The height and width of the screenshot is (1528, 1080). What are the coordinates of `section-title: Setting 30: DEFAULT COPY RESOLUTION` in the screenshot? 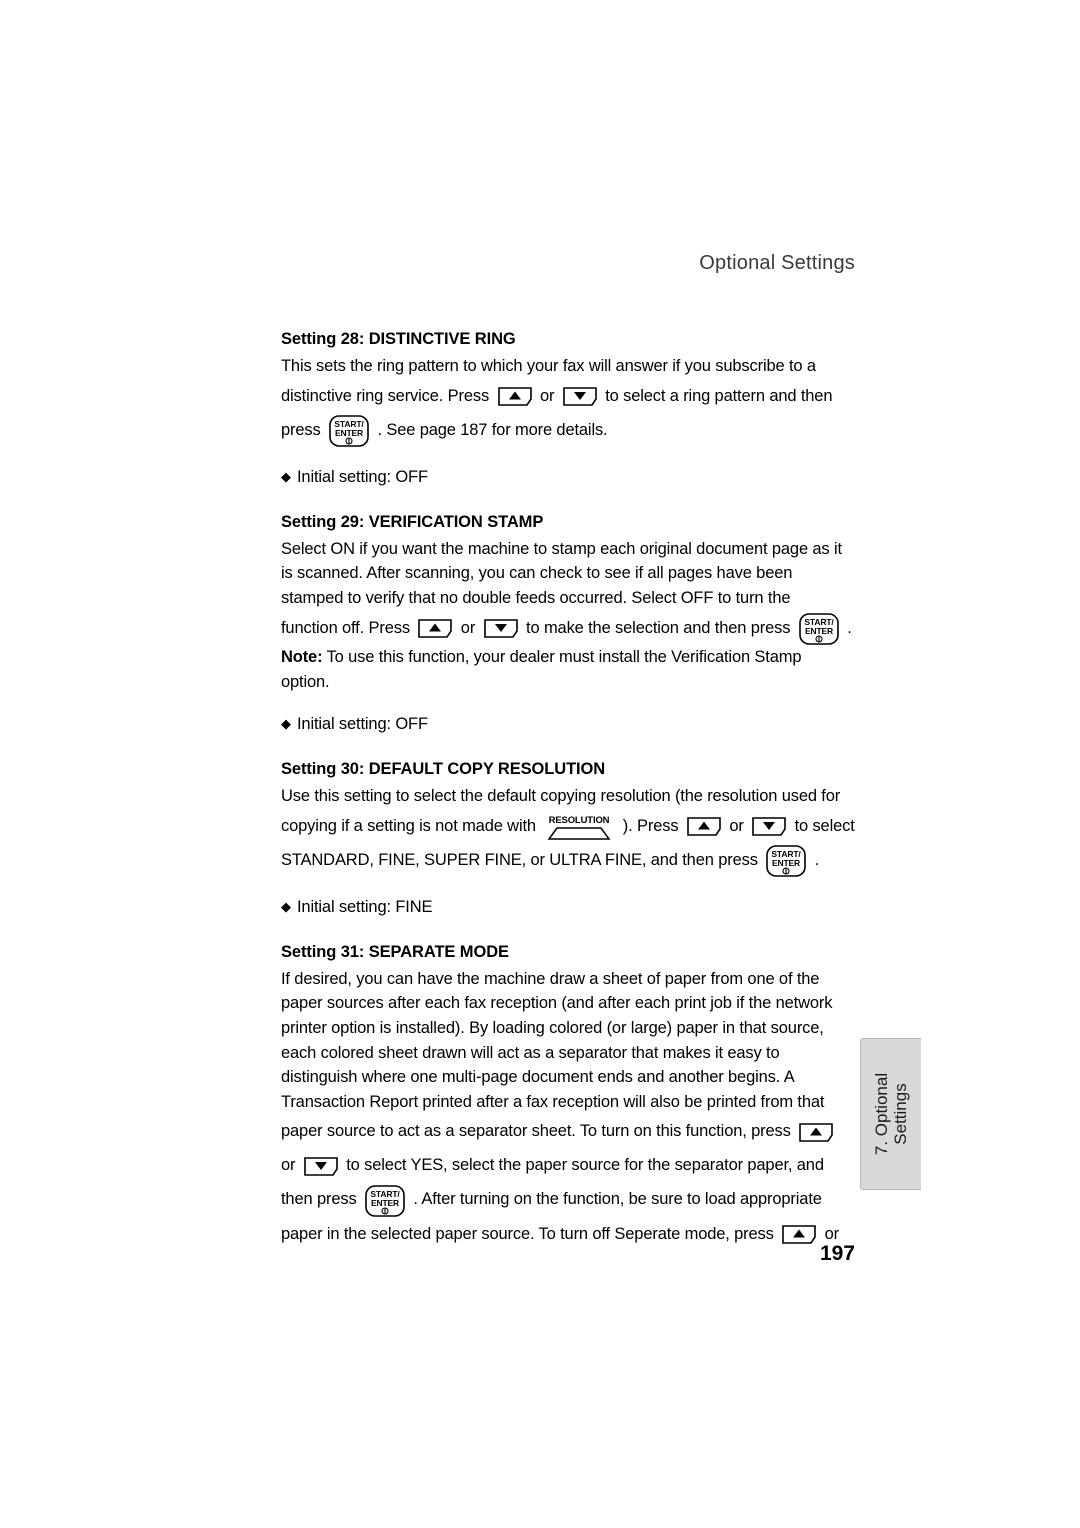 It's located at (443, 769).